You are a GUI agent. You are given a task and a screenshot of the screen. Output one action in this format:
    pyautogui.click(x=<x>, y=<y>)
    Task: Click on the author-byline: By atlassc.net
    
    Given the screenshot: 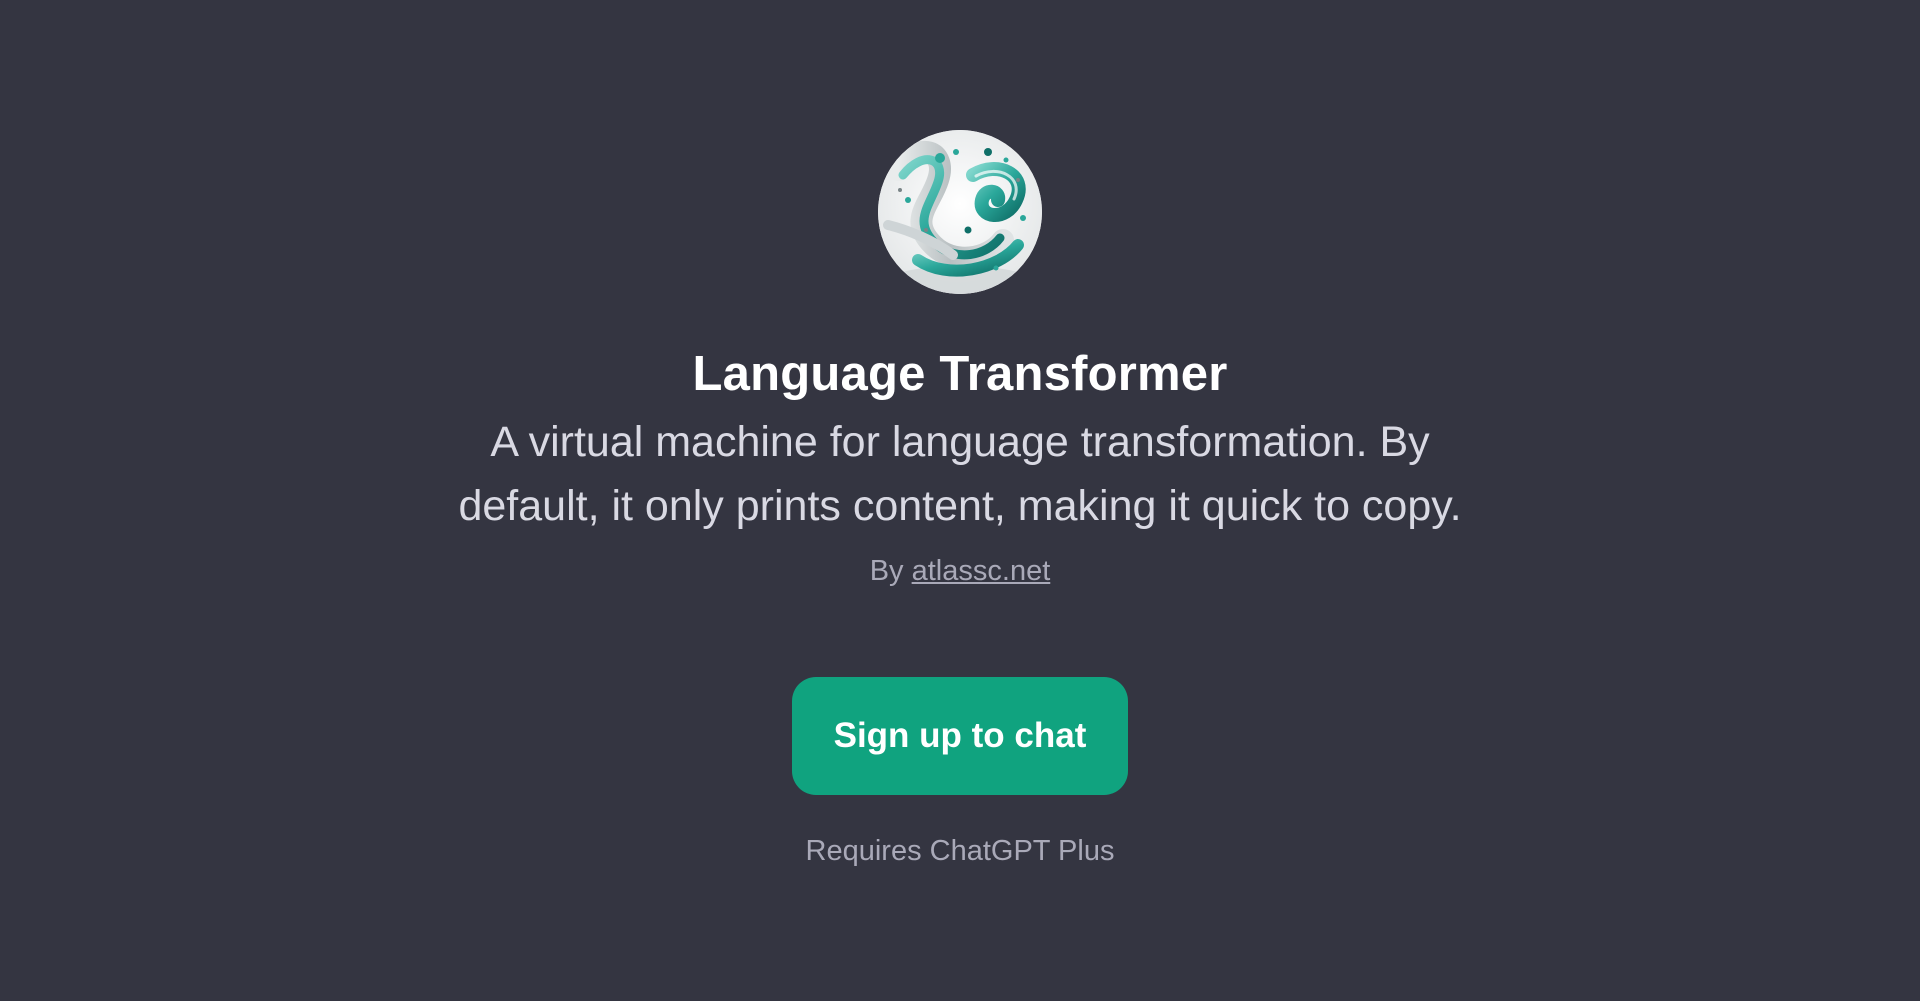 What is the action you would take?
    pyautogui.click(x=960, y=571)
    